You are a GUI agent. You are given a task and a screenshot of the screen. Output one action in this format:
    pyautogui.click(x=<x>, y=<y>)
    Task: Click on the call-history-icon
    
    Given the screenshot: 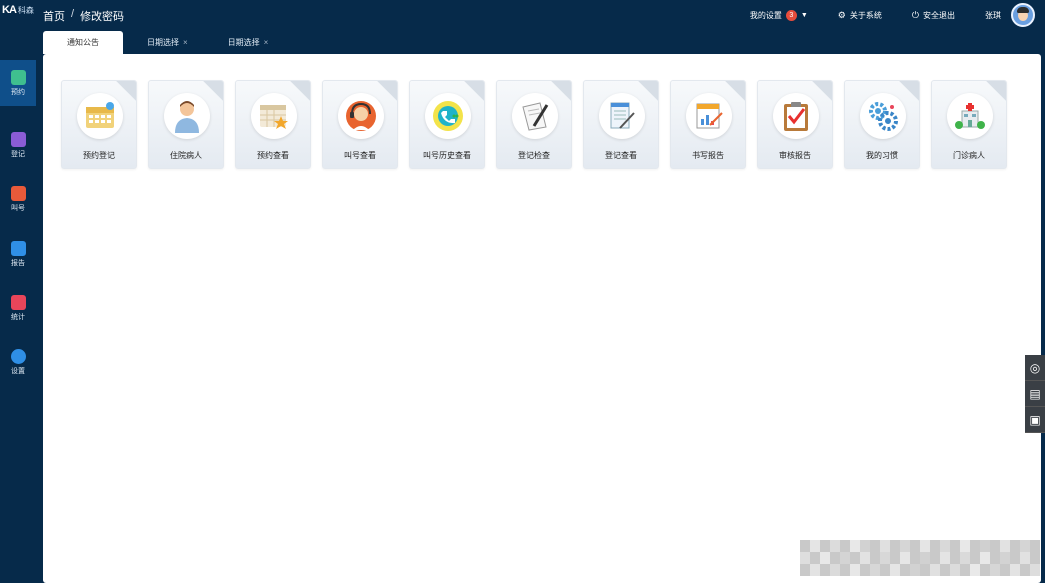 What is the action you would take?
    pyautogui.click(x=448, y=116)
    